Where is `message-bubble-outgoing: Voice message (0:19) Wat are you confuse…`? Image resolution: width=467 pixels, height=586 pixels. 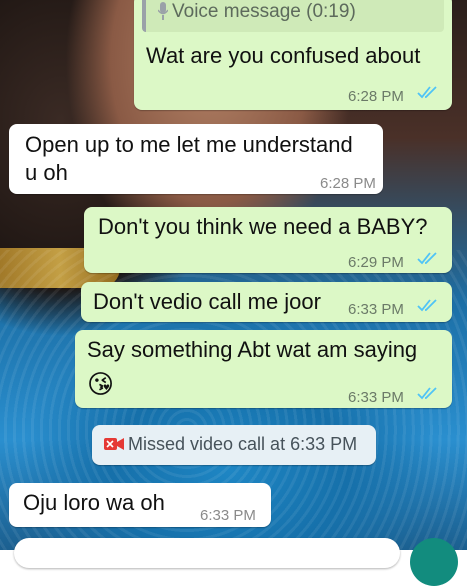
message-bubble-outgoing: Voice message (0:19) Wat are you confuse… is located at coordinates (293, 55).